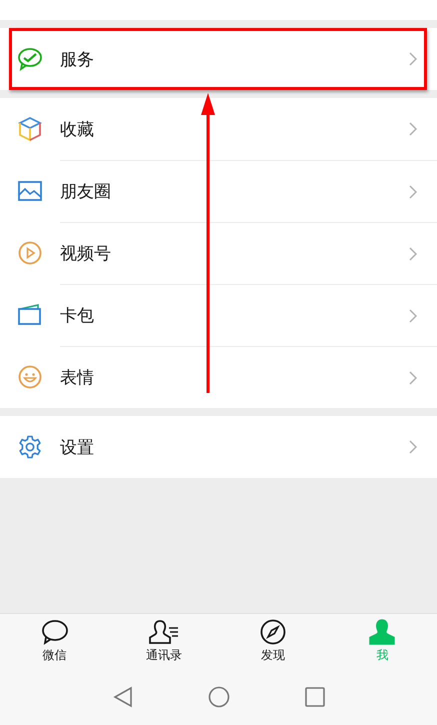  What do you see at coordinates (54, 632) in the screenshot?
I see `chat-bubble-icon` at bounding box center [54, 632].